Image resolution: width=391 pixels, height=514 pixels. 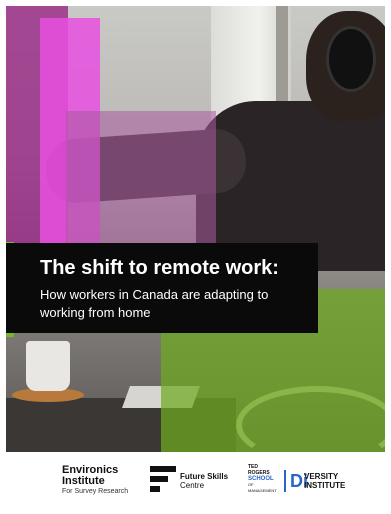 I want to click on headphones, so click(x=351, y=59).